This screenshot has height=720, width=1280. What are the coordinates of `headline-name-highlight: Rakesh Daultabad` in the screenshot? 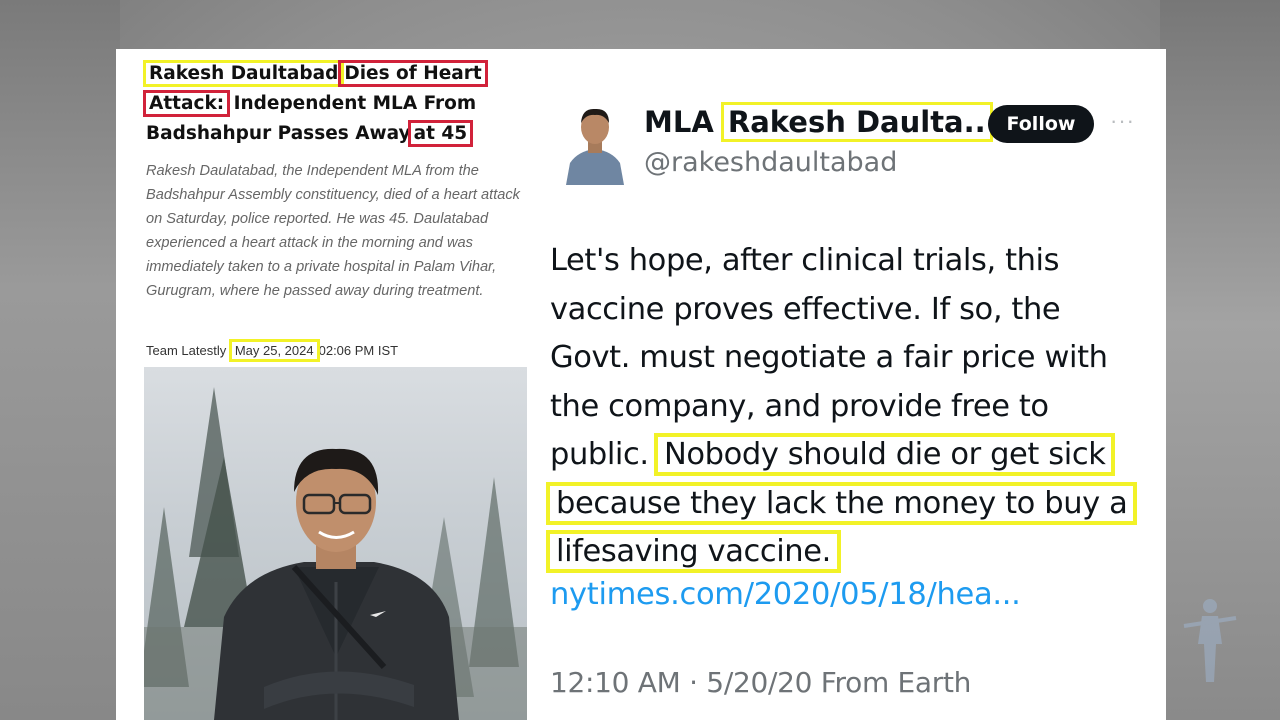 It's located at (243, 73).